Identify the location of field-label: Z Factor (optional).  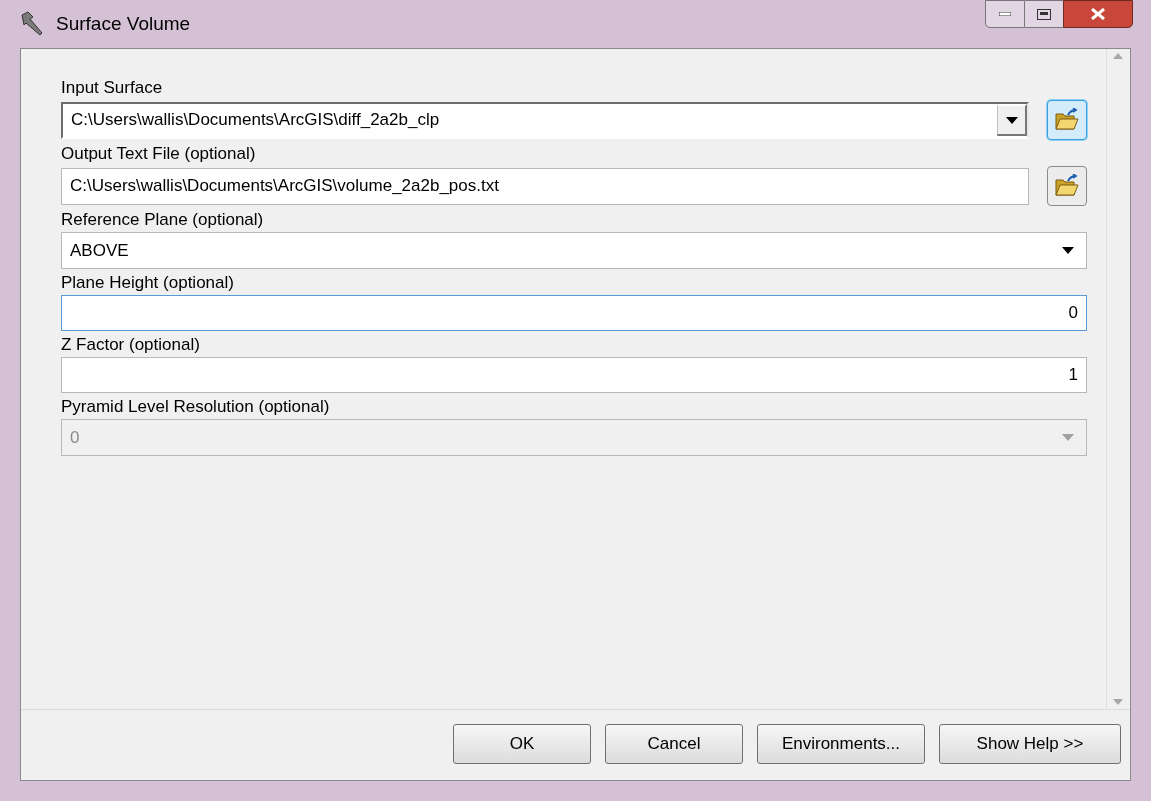
(131, 345).